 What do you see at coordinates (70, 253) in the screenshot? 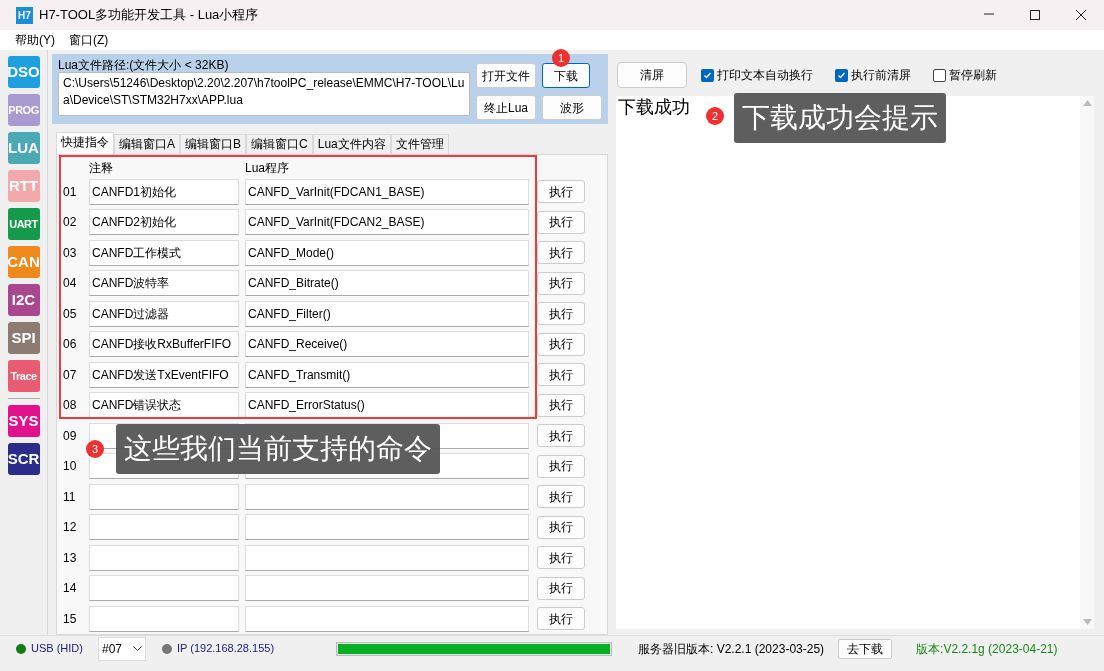
I see `row-number: 03` at bounding box center [70, 253].